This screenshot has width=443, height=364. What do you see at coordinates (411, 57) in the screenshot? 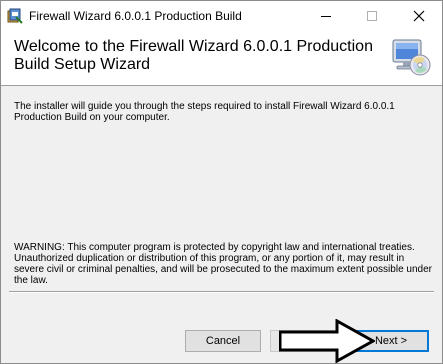
I see `setup-computer-cd-icon` at bounding box center [411, 57].